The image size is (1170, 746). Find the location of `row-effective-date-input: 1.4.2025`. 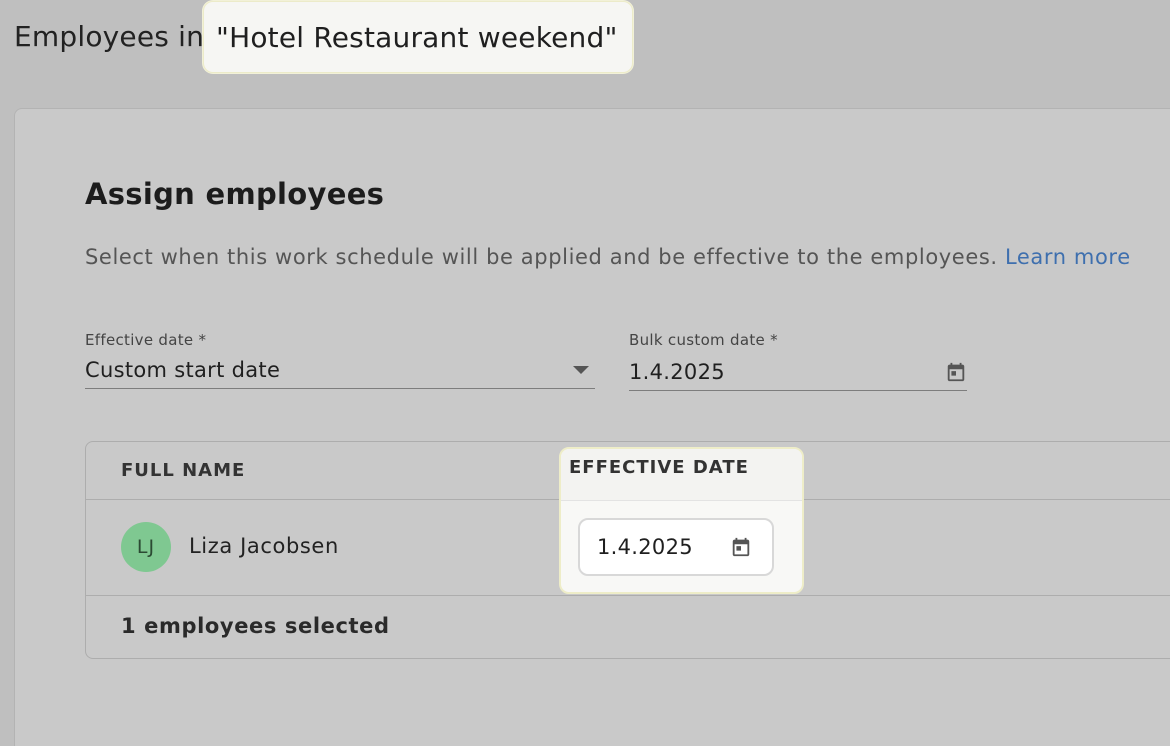

row-effective-date-input: 1.4.2025 is located at coordinates (676, 547).